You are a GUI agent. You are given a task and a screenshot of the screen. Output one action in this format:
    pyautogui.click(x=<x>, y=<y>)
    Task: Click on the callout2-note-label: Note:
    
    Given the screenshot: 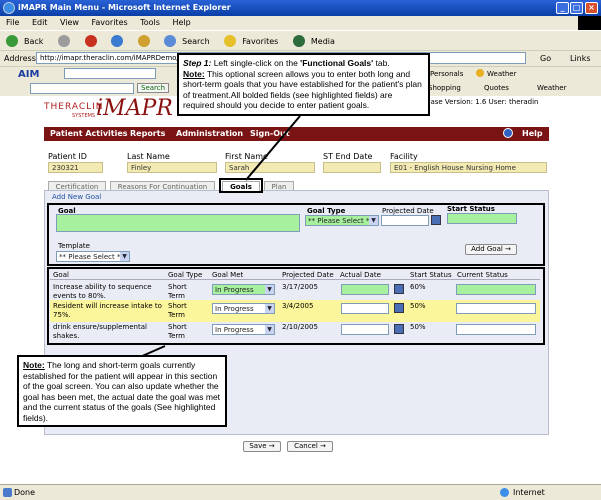 What is the action you would take?
    pyautogui.click(x=34, y=365)
    